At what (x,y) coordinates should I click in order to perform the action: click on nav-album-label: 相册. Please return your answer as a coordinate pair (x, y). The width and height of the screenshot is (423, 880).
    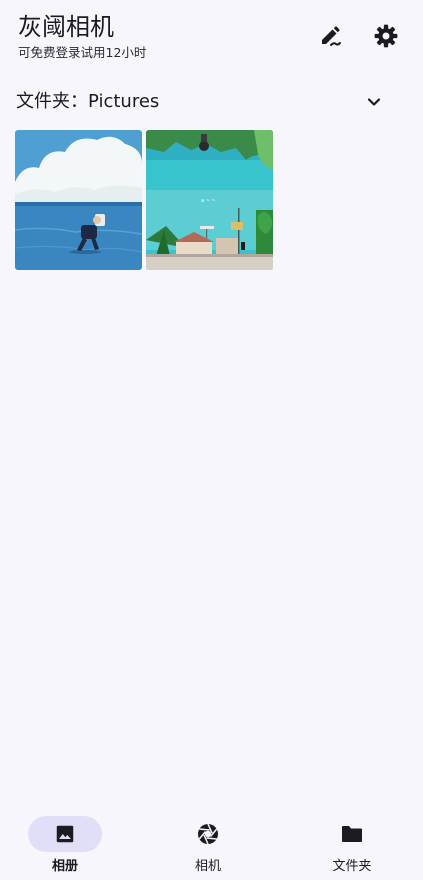
    Looking at the image, I should click on (64, 866).